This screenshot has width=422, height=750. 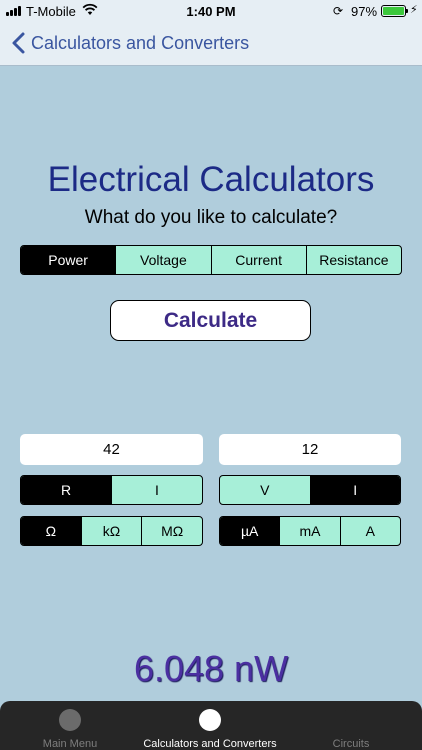 I want to click on tab-main-menu: Main Menu, so click(x=70, y=725).